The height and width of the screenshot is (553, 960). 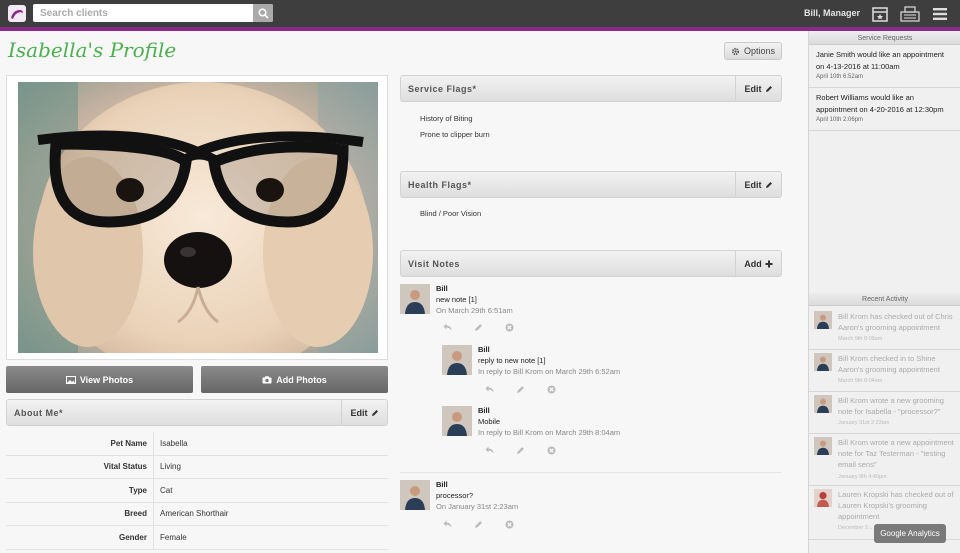 What do you see at coordinates (294, 379) in the screenshot?
I see `add-photos-button: Add Photos` at bounding box center [294, 379].